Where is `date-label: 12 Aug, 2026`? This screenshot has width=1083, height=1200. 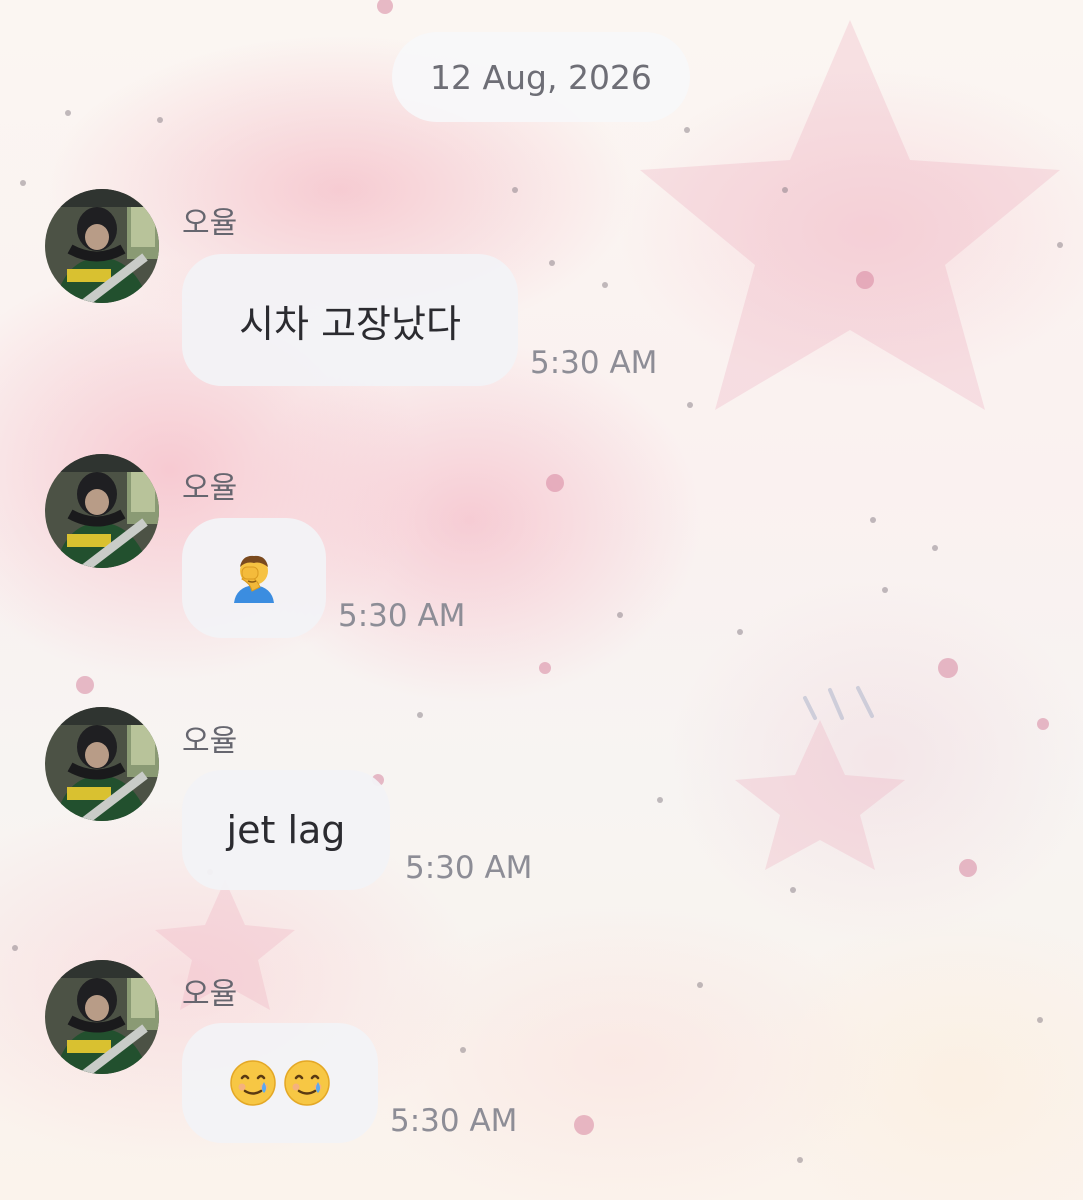 date-label: 12 Aug, 2026 is located at coordinates (541, 77).